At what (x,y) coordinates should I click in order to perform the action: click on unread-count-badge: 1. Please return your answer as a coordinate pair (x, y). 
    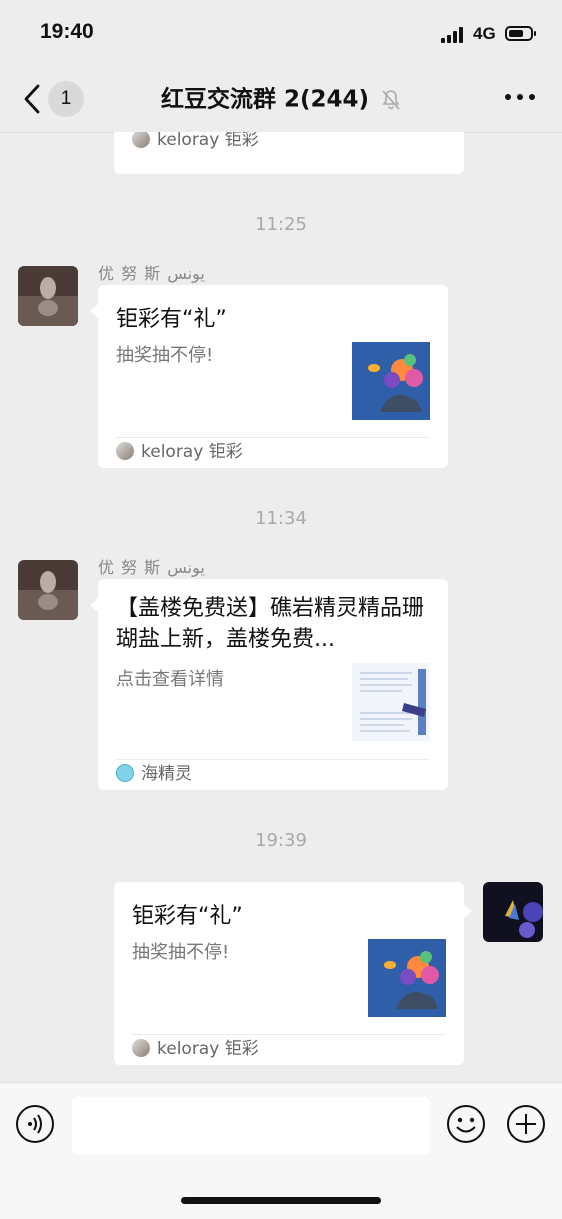
    Looking at the image, I should click on (66, 99).